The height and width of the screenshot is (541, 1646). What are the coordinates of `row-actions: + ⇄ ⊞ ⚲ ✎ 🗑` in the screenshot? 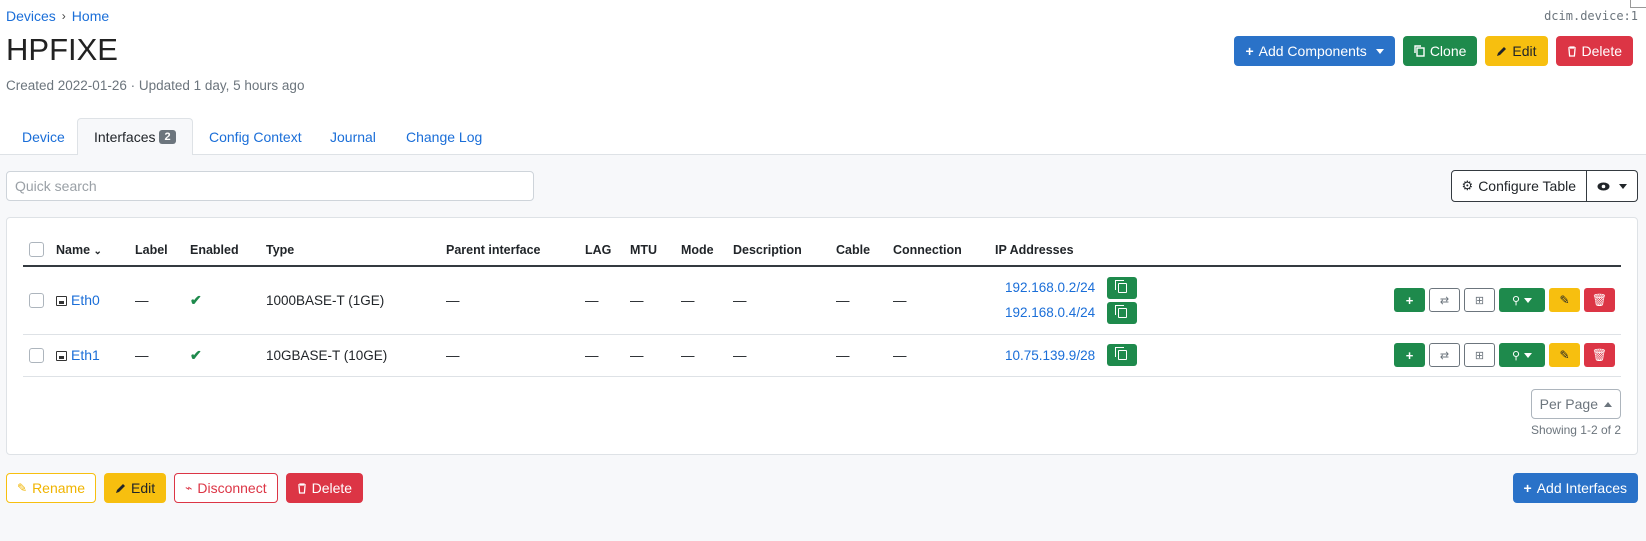 It's located at (1420, 300).